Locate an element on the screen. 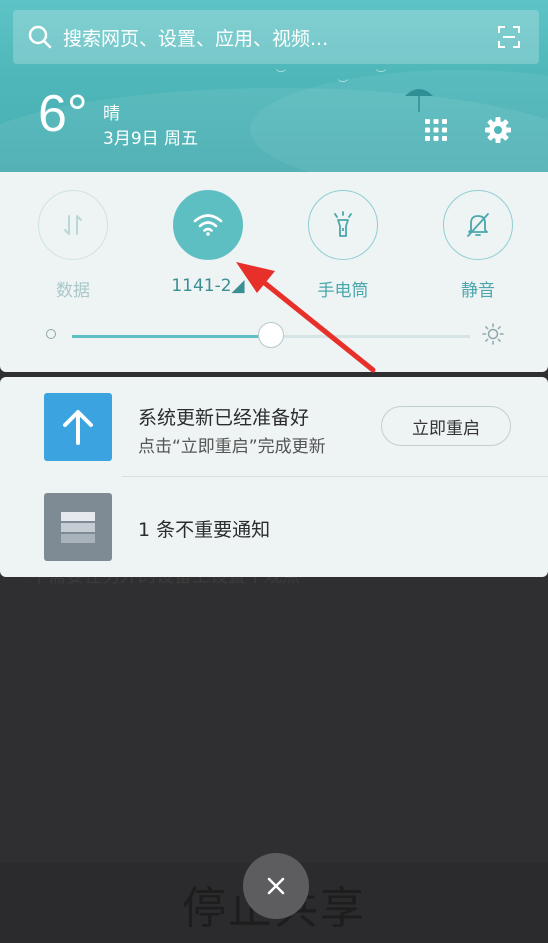 The height and width of the screenshot is (943, 548). close-button is located at coordinates (276, 886).